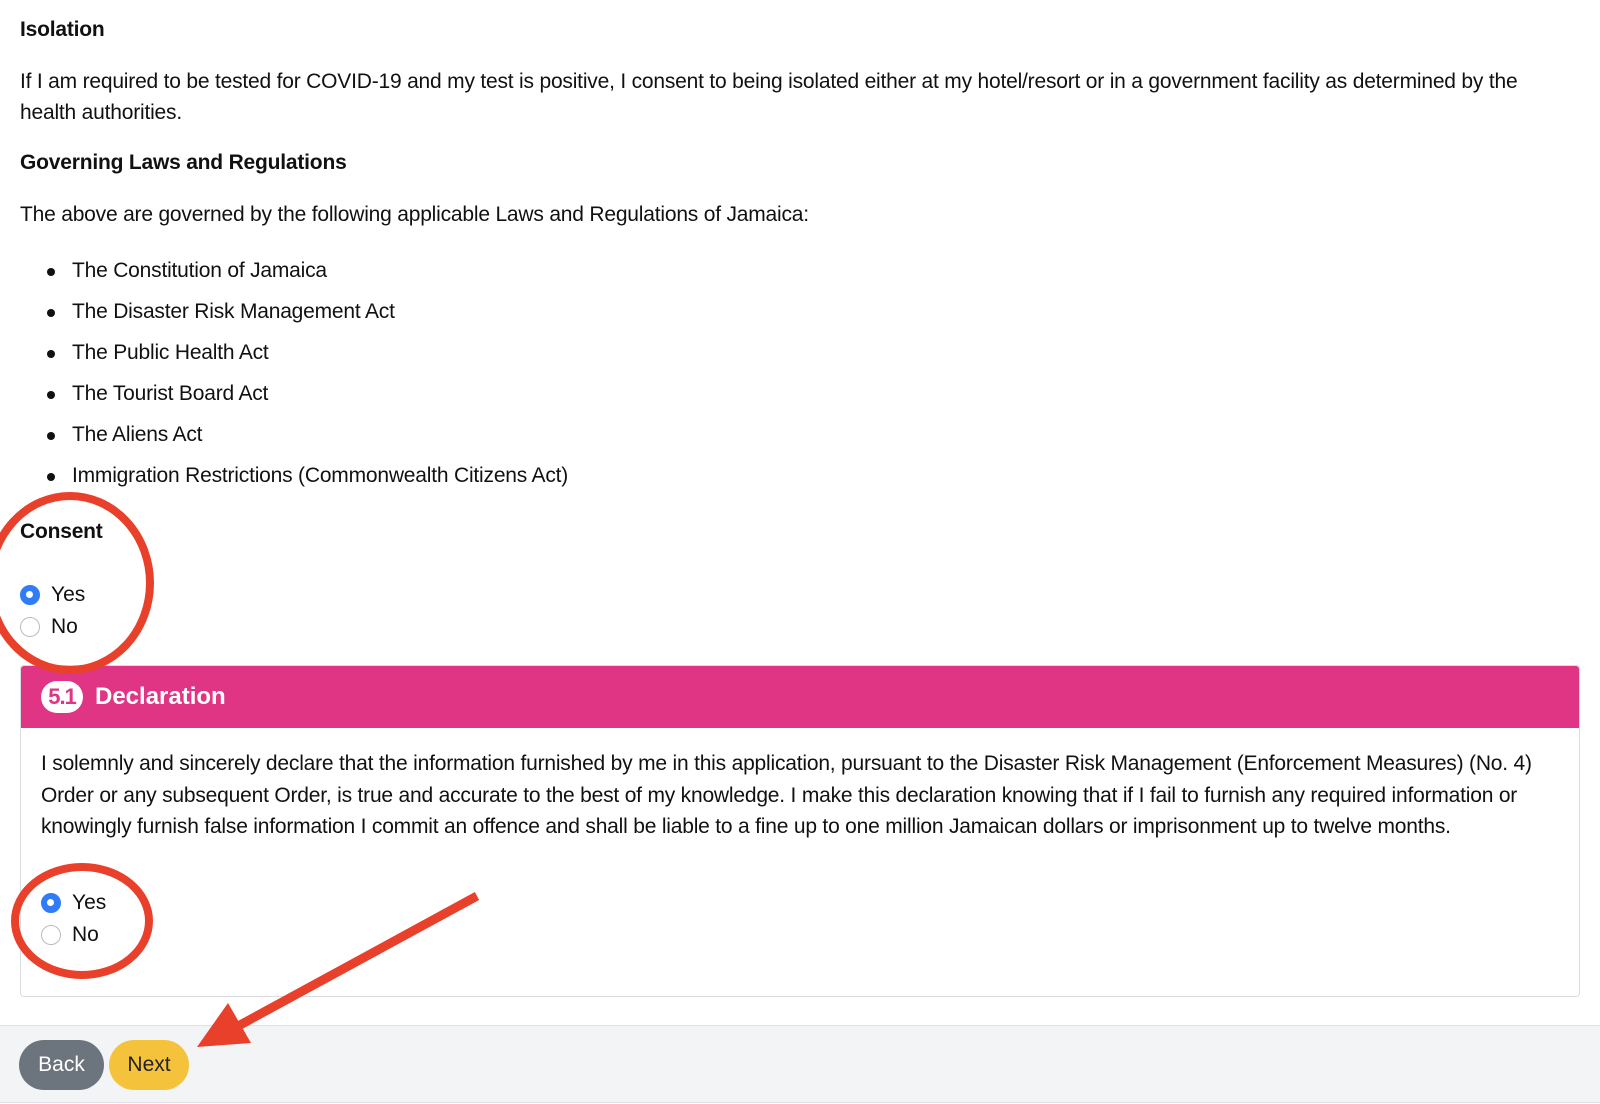 This screenshot has width=1600, height=1104. I want to click on declaration-title: Declaration, so click(160, 696).